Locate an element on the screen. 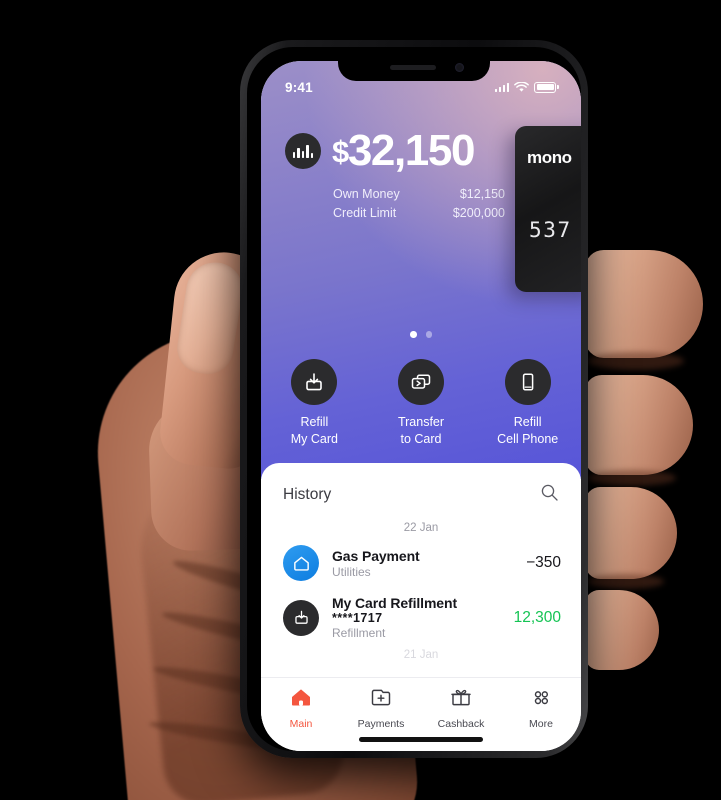  mobile-phone-icon is located at coordinates (527, 382).